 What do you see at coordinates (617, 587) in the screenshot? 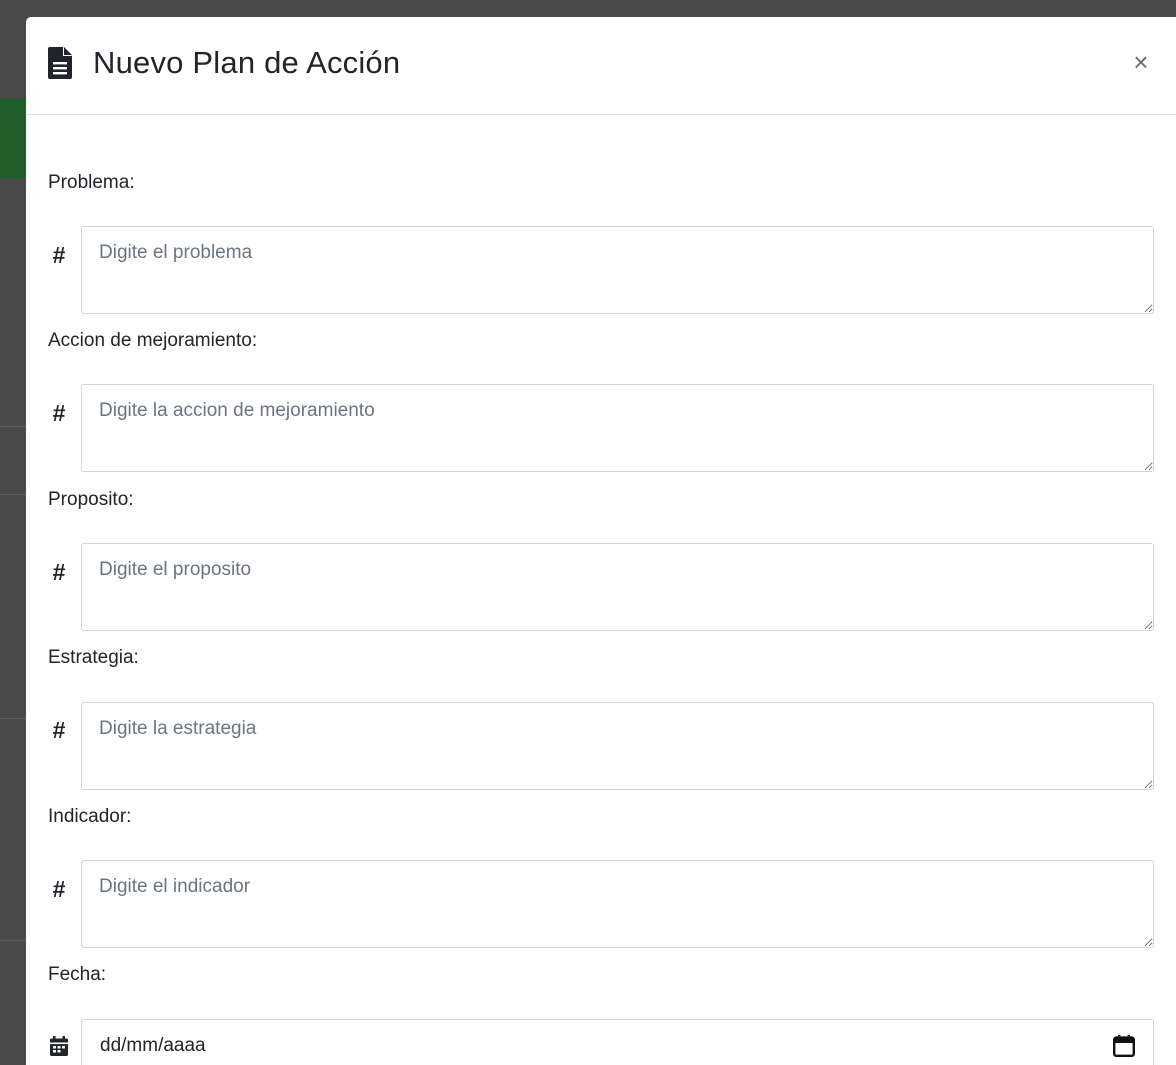
I see `purpose-input` at bounding box center [617, 587].